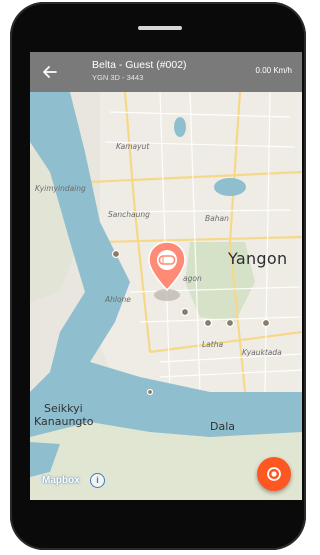 This screenshot has width=320, height=555. What do you see at coordinates (133, 146) in the screenshot?
I see `map-label-kamayut: Kamayut` at bounding box center [133, 146].